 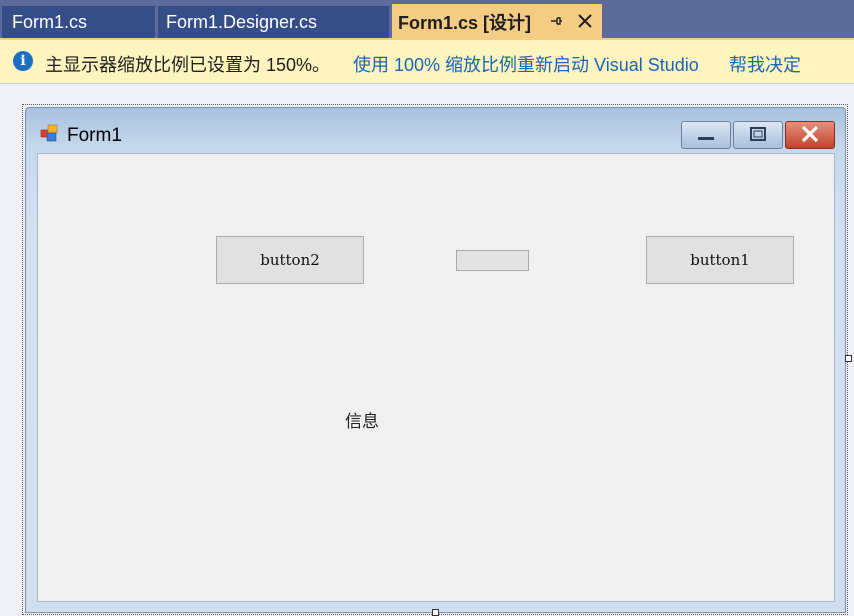 What do you see at coordinates (49, 133) in the screenshot?
I see `windows-form-icon` at bounding box center [49, 133].